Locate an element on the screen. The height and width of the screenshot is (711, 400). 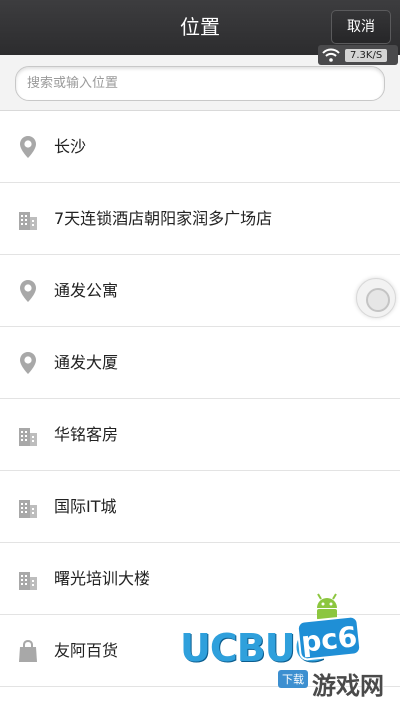
location-label: 长沙 is located at coordinates (70, 146).